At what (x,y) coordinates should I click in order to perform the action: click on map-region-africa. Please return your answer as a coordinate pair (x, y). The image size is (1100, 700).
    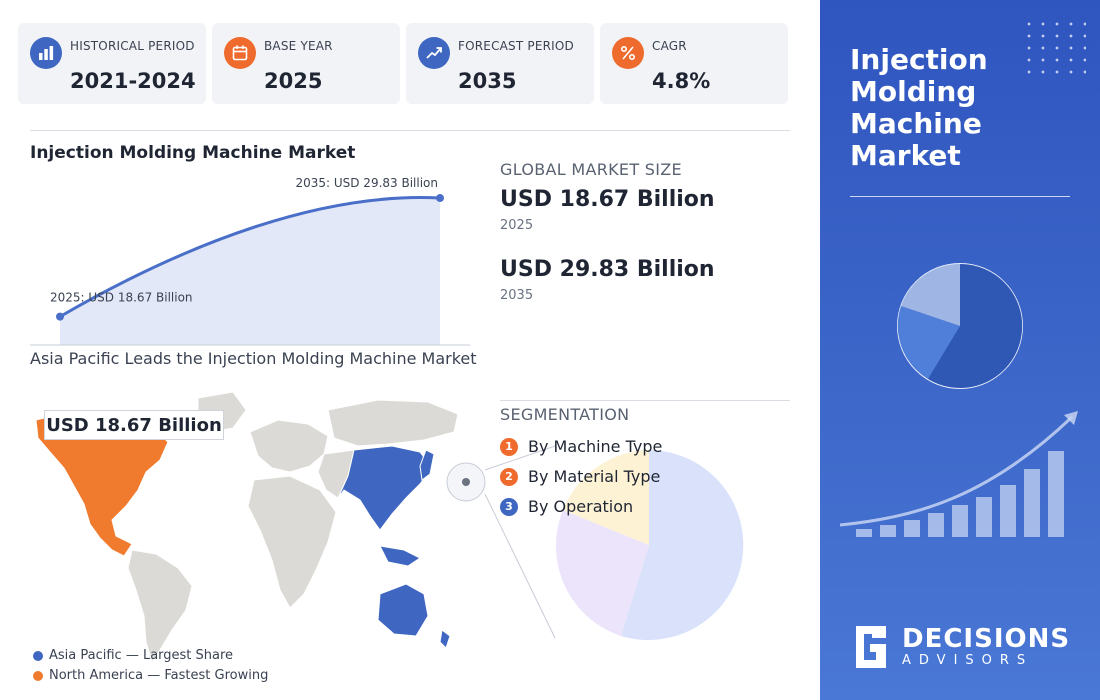
    Looking at the image, I should click on (292, 542).